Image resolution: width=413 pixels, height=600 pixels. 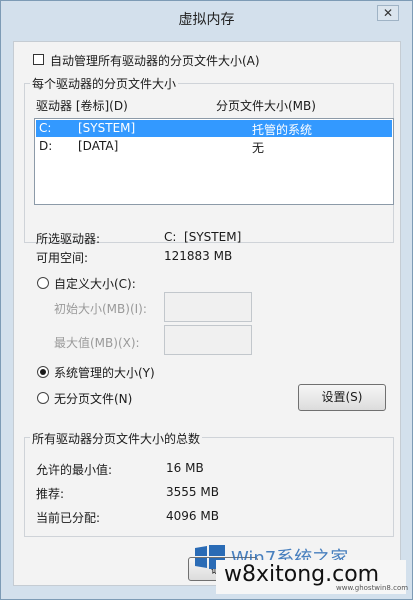 I want to click on initial-size-label: 初始大小(MB)(I):, so click(x=100, y=309).